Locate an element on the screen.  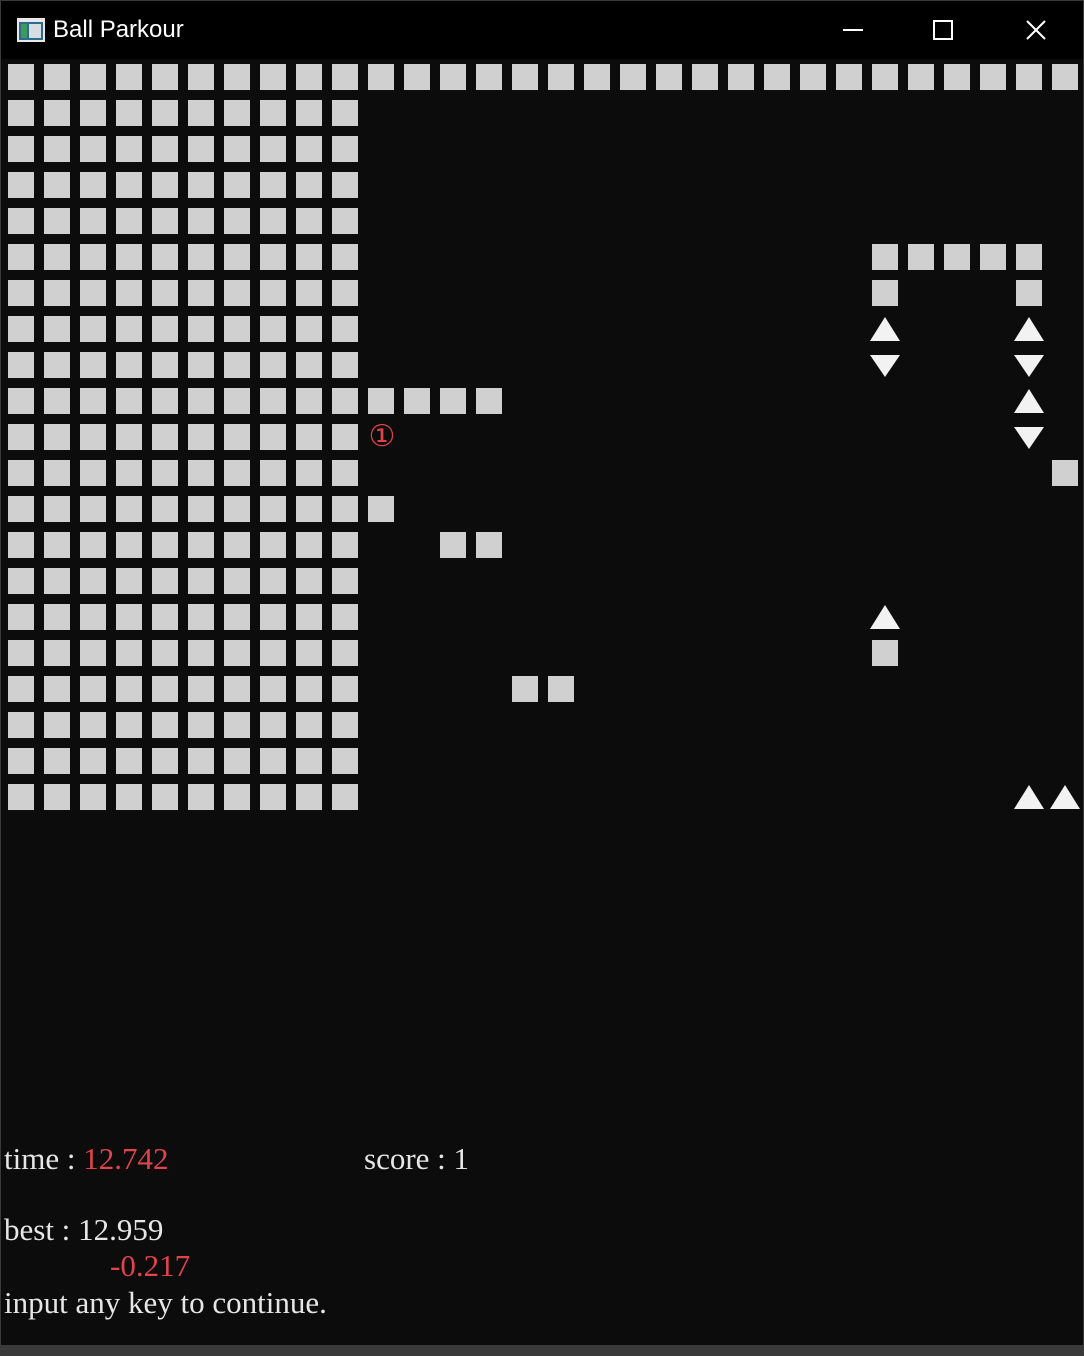
minimize-button is located at coordinates (853, 30).